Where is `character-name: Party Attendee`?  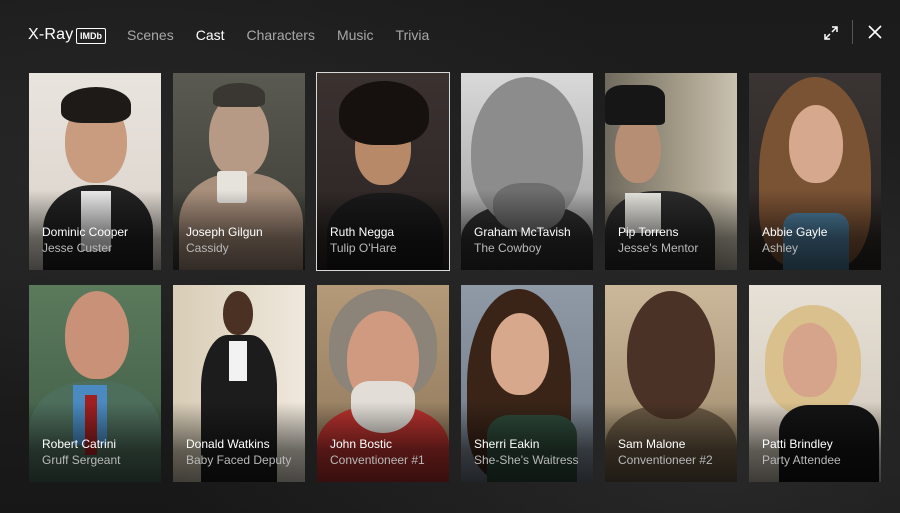
character-name: Party Attendee is located at coordinates (801, 460).